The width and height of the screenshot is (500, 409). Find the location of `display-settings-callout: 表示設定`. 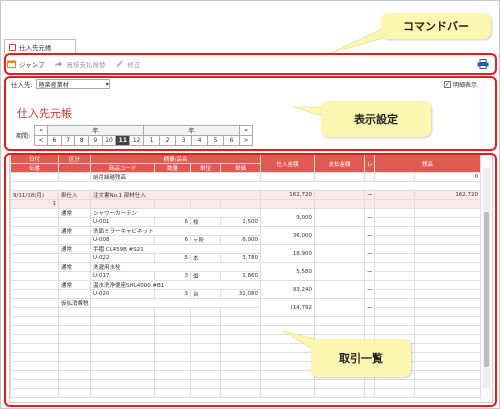

display-settings-callout: 表示設定 is located at coordinates (376, 119).